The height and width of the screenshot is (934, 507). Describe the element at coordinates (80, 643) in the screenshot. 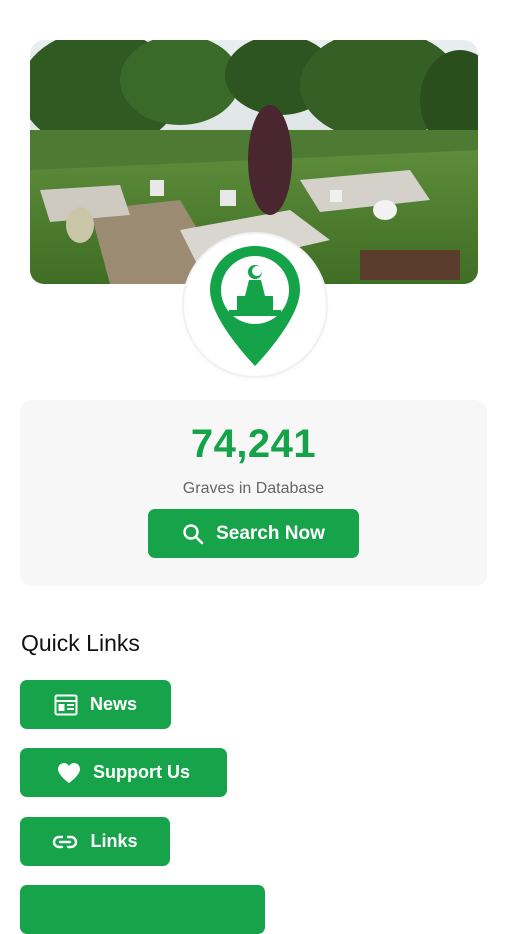

I see `quick-links-title: Quick Links` at that location.